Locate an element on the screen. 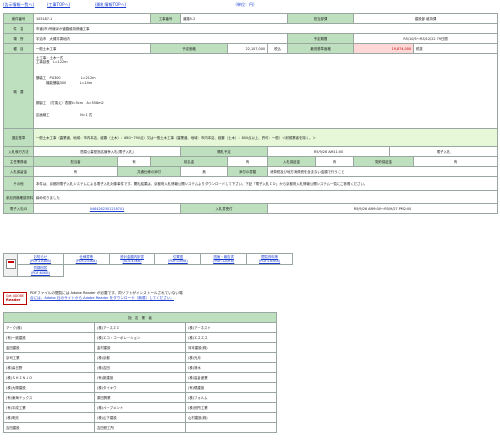  row-guarantees: 主任業務者 担当者 有 前払金 有 入札保証金 有 契約保証金 有 is located at coordinates (251, 161).